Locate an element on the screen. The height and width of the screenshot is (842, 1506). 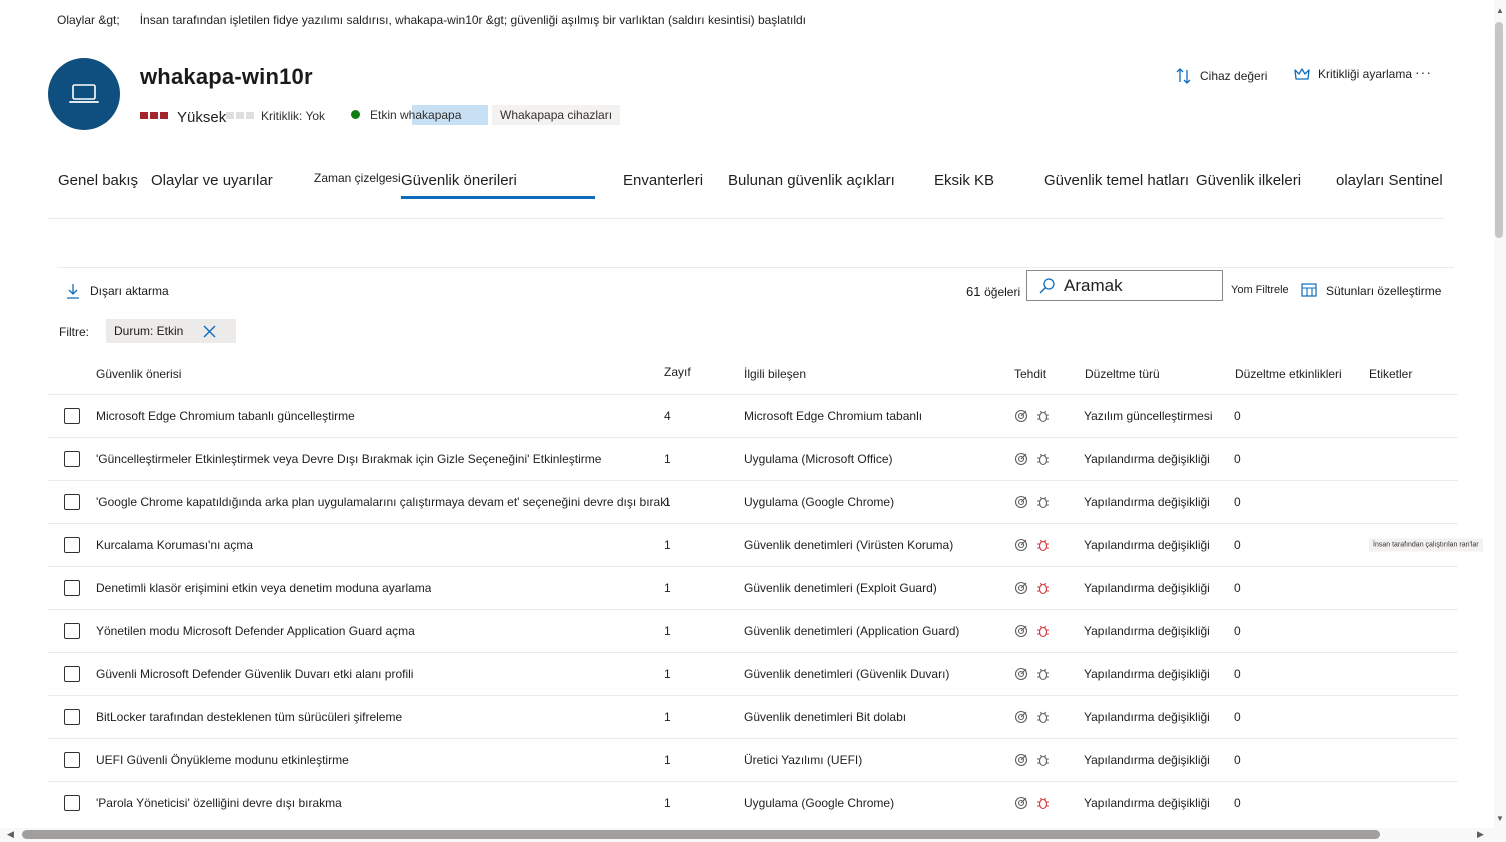
risk-level-label: Yüksek is located at coordinates (202, 117).